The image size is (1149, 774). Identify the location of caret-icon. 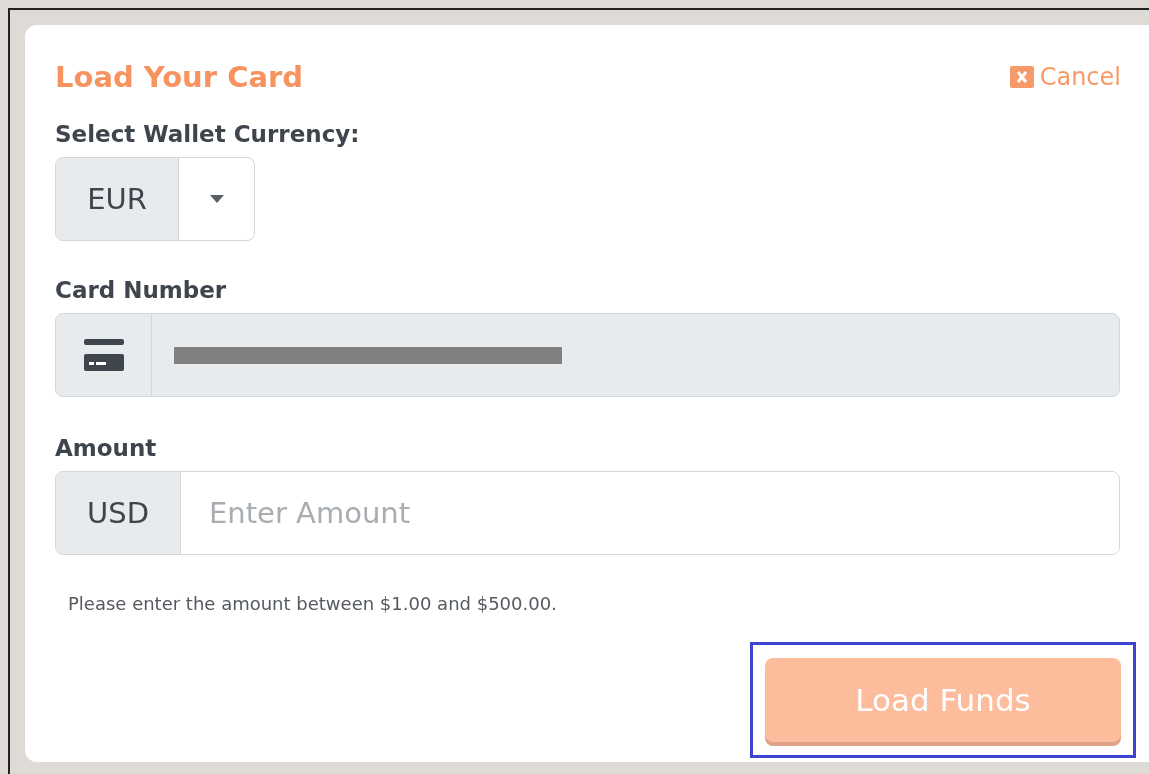
(216, 199).